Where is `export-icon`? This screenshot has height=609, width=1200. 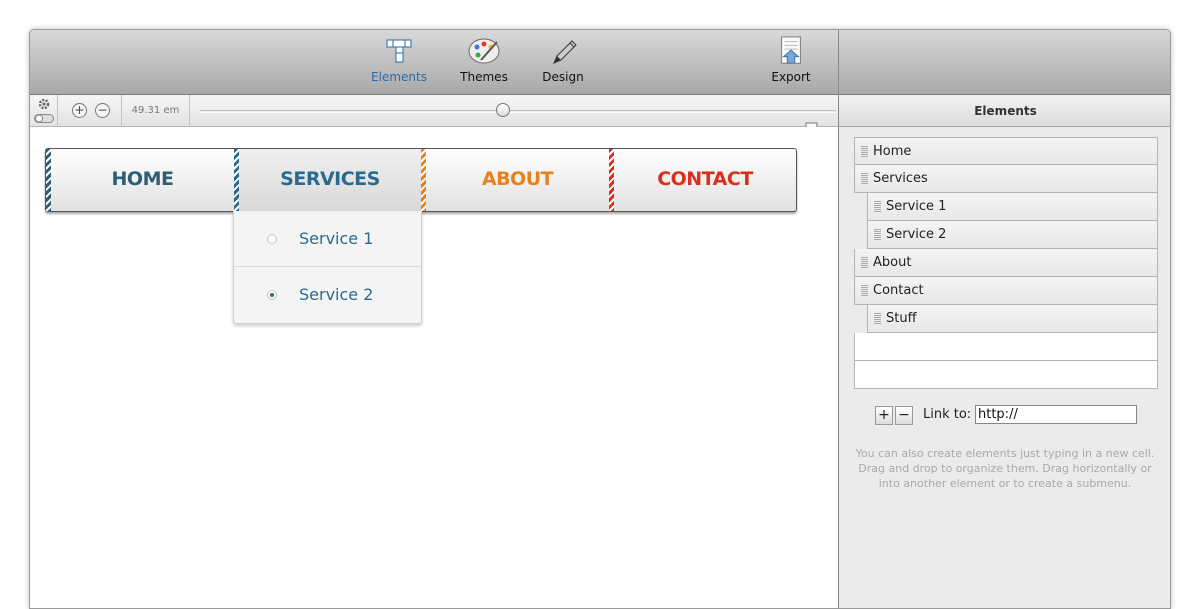
export-icon is located at coordinates (791, 50).